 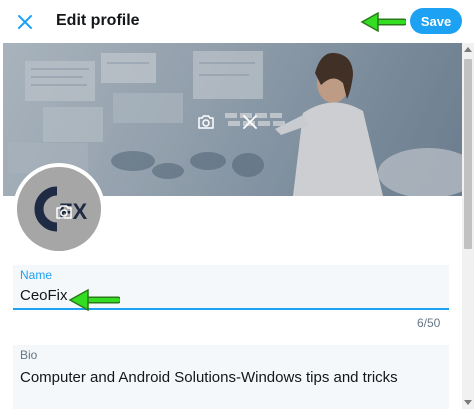 I want to click on scroll-up-arrow, so click(x=468, y=49).